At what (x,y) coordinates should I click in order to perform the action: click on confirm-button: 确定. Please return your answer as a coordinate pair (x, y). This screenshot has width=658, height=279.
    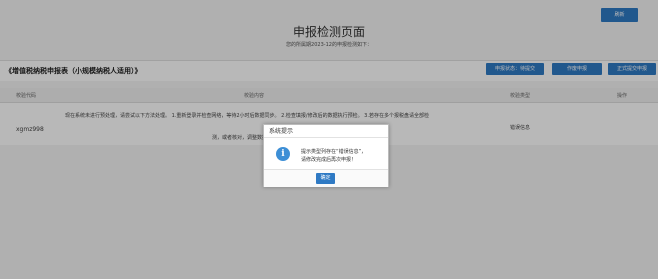
    Looking at the image, I should click on (325, 178).